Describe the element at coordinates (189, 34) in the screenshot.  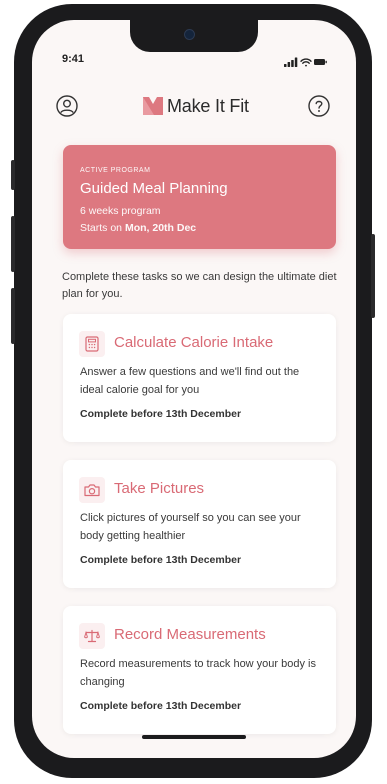
I see `front-camera` at that location.